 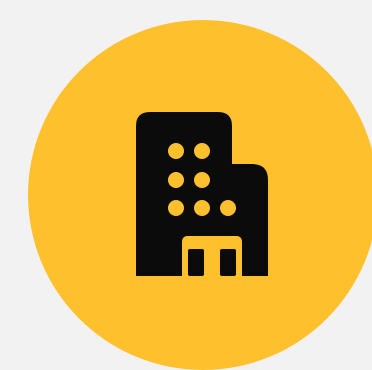 What do you see at coordinates (212, 262) in the screenshot?
I see `door-bars` at bounding box center [212, 262].